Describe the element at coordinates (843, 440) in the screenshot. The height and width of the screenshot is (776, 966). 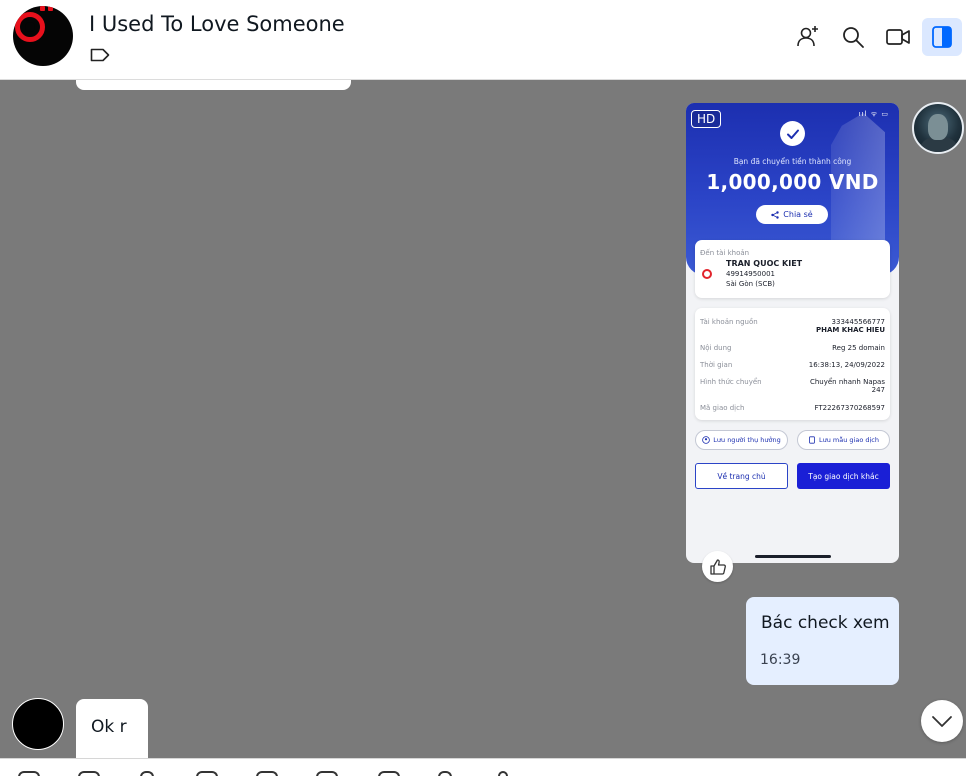
I see `save-template-pill: Lưu mẫu giao dịch` at that location.